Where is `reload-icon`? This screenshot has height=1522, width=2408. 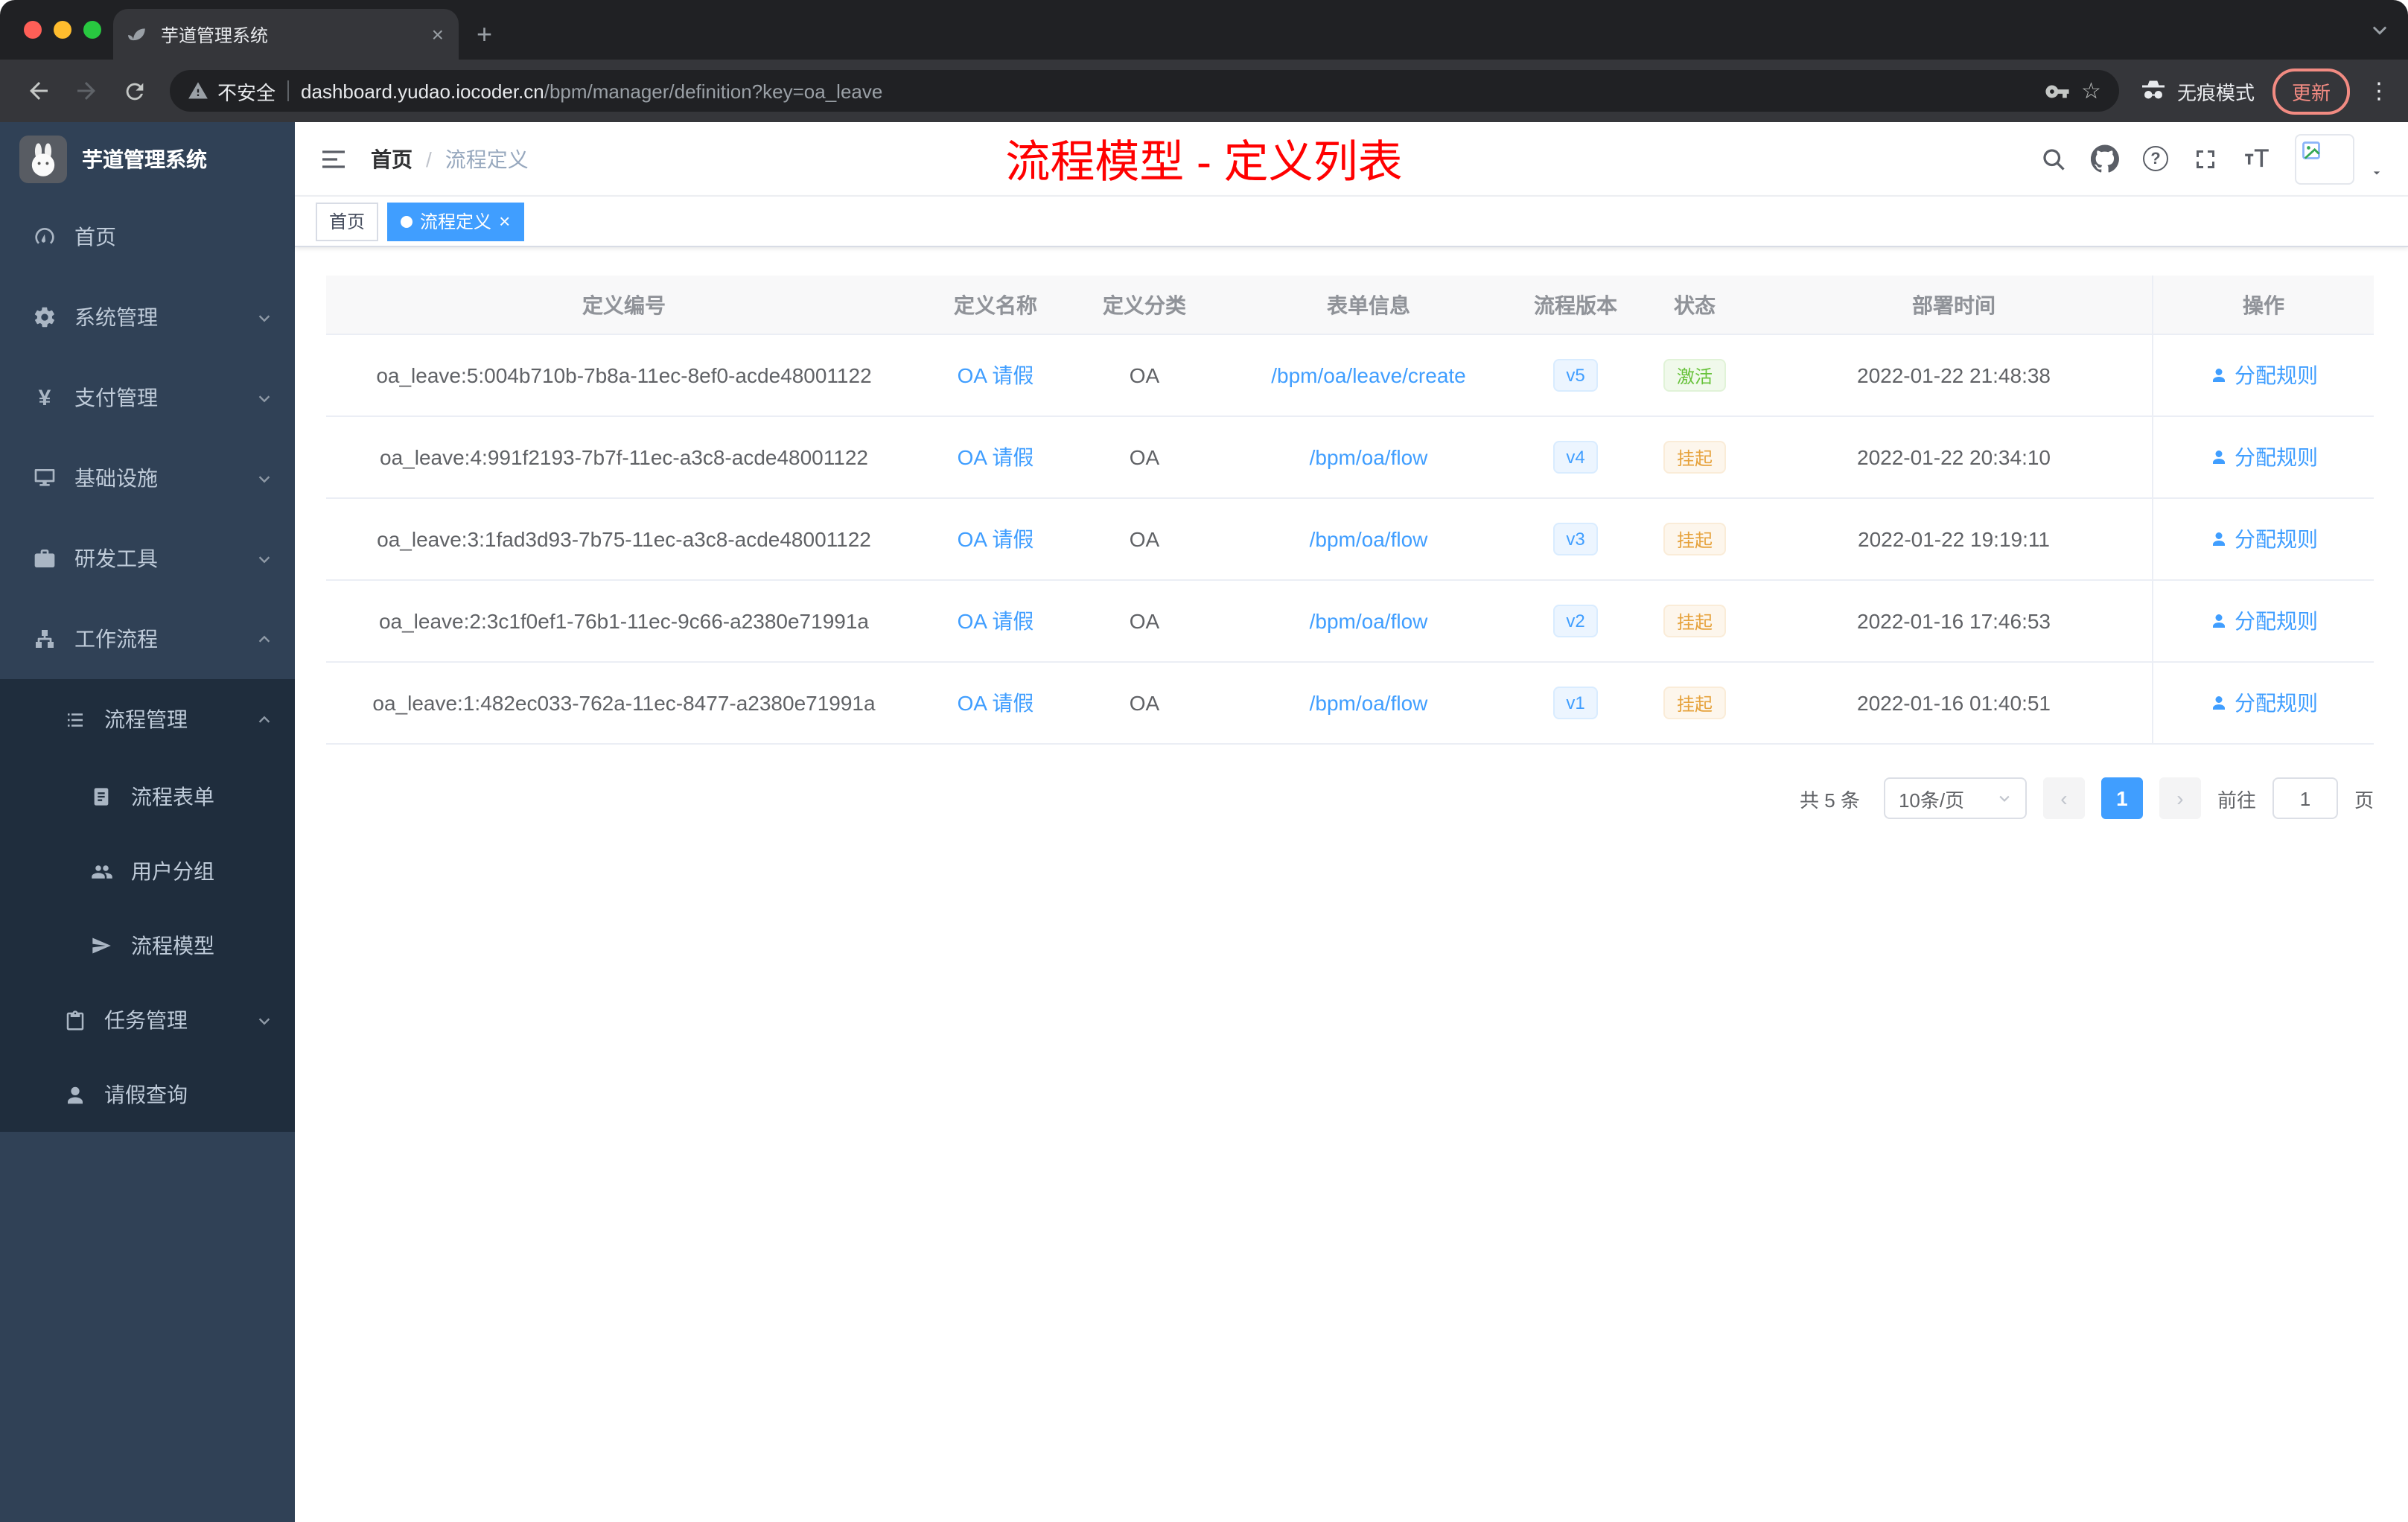 reload-icon is located at coordinates (134, 91).